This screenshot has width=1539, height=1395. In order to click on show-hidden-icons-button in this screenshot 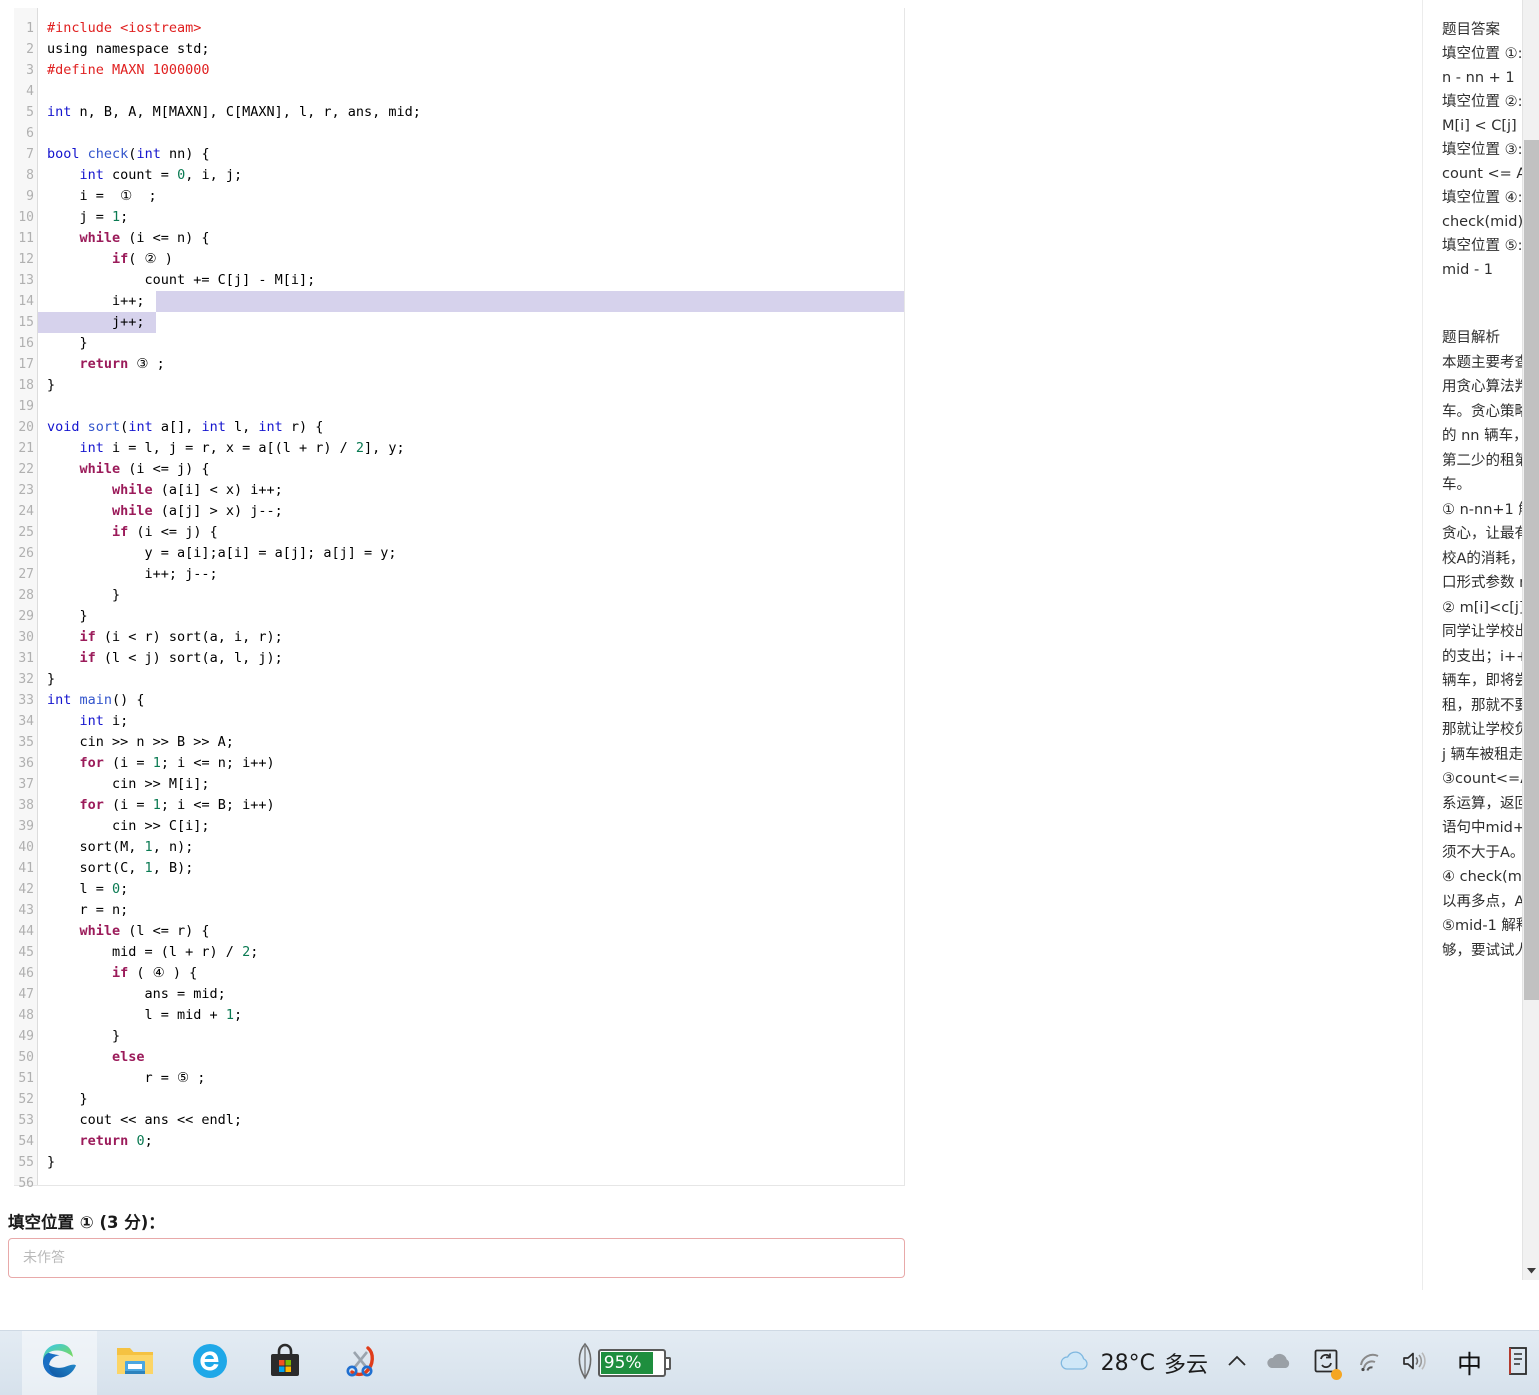, I will do `click(1237, 1363)`.